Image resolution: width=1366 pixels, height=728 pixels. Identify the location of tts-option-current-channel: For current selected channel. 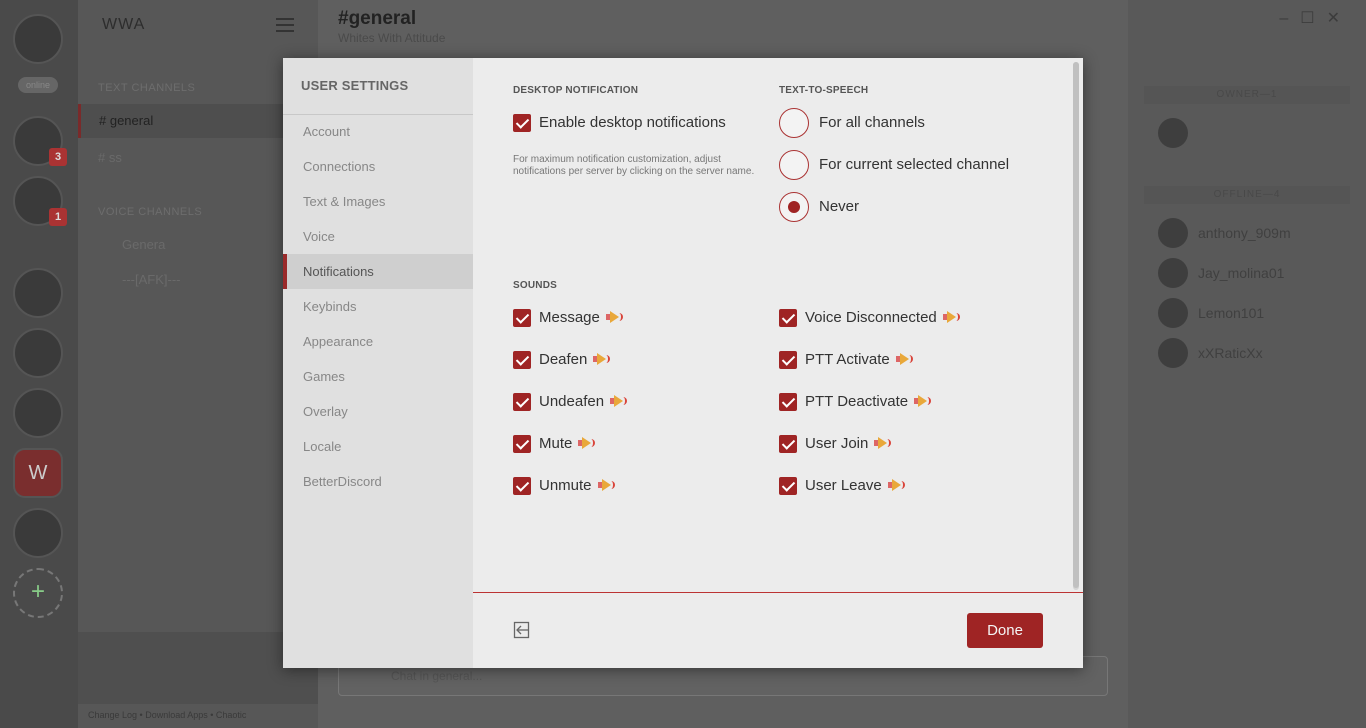
(909, 165).